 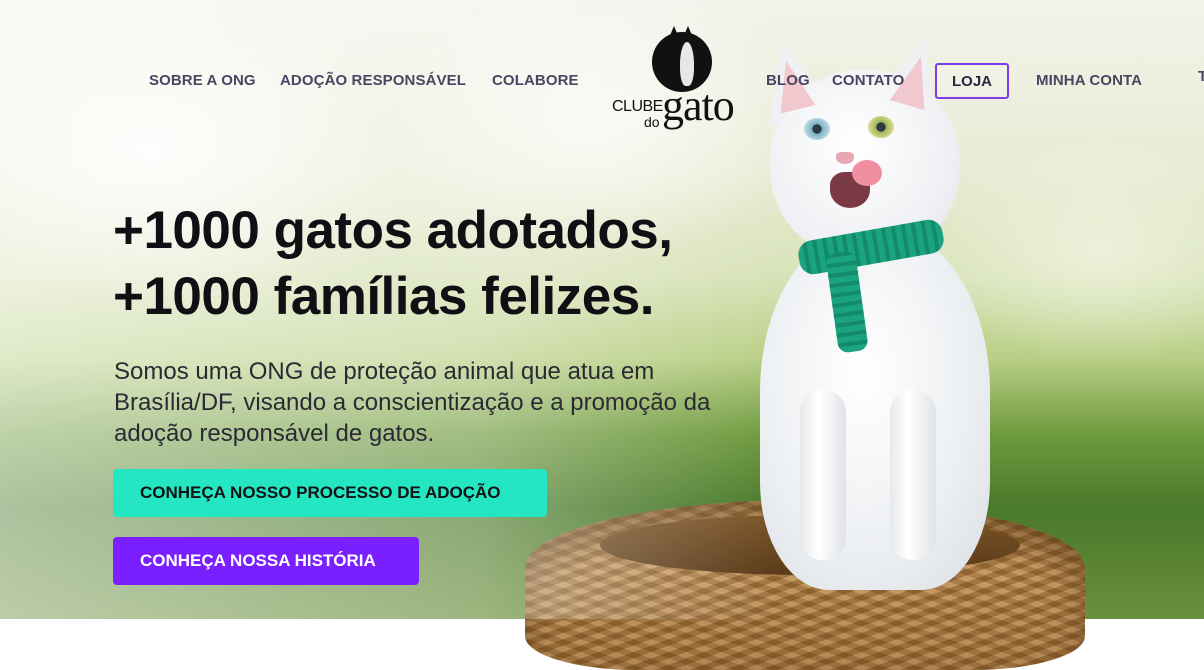 I want to click on logo-cat-silhouette-icon, so click(x=687, y=64).